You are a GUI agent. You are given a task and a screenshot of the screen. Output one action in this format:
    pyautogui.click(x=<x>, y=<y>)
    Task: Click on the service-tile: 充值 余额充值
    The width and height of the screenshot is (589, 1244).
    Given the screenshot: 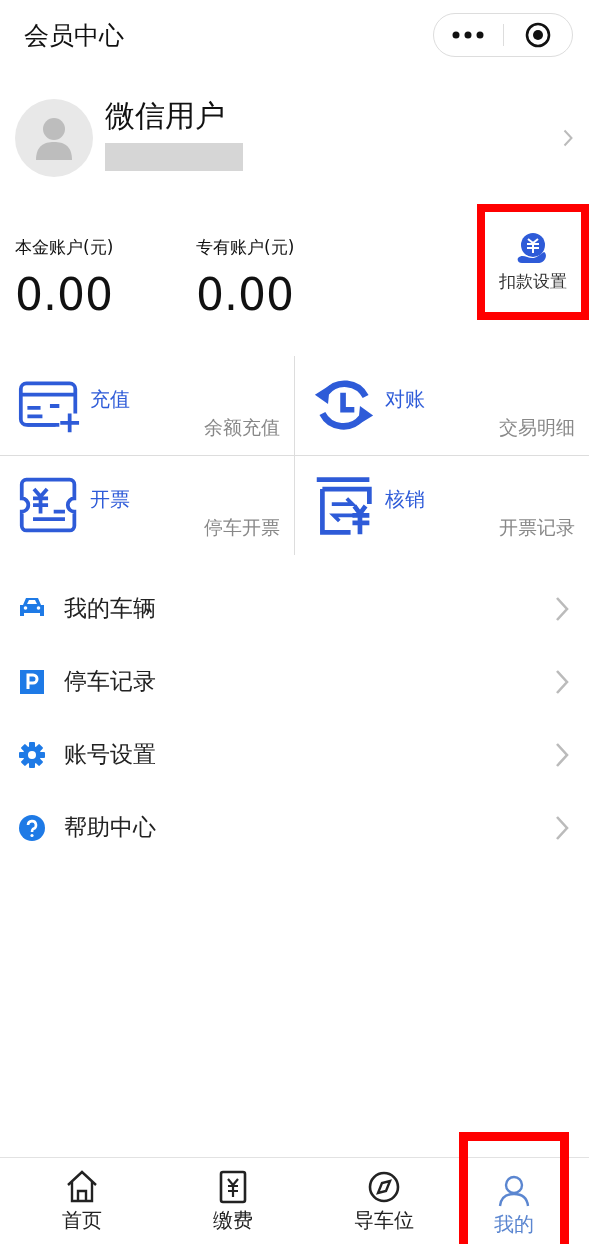 What is the action you would take?
    pyautogui.click(x=147, y=406)
    